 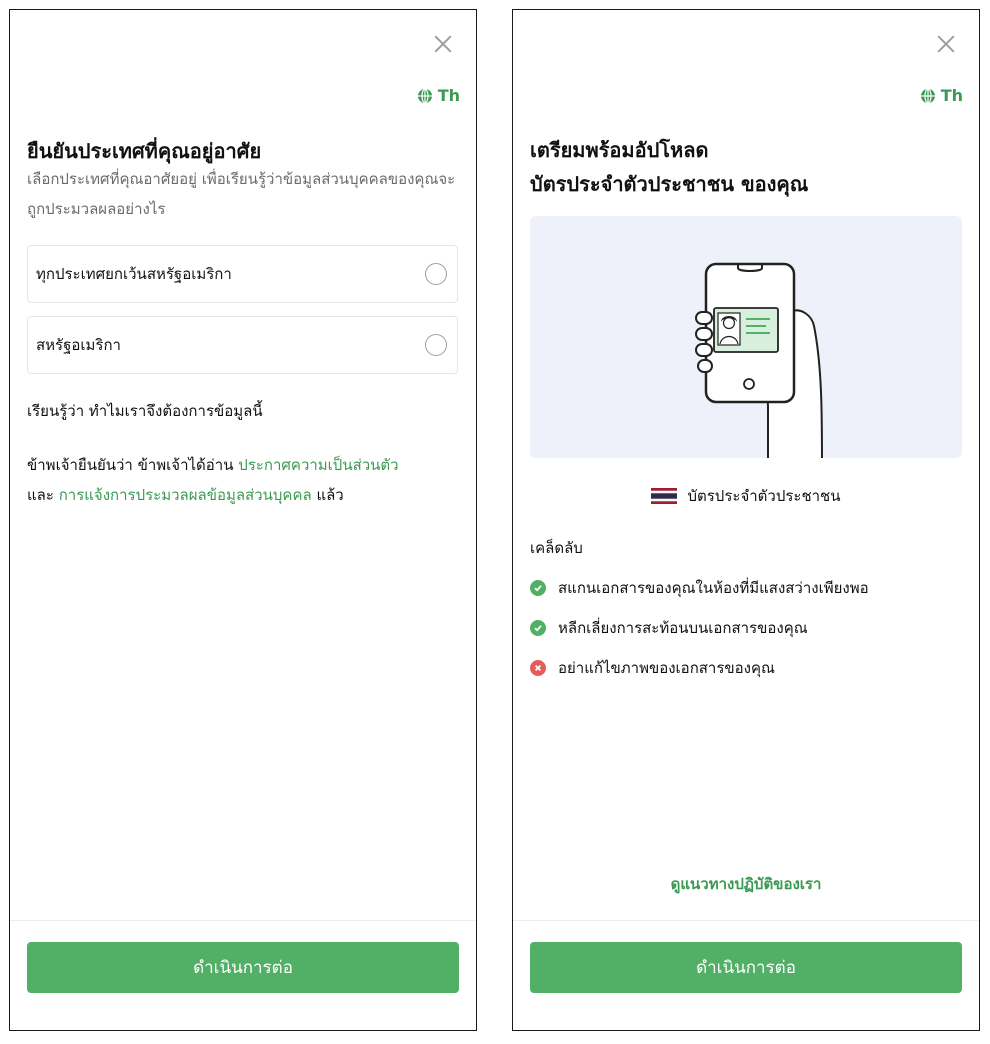 What do you see at coordinates (242, 274) in the screenshot?
I see `country-option-non-us: ทุกประเทศยกเว้นสหรัฐอเมริกา` at bounding box center [242, 274].